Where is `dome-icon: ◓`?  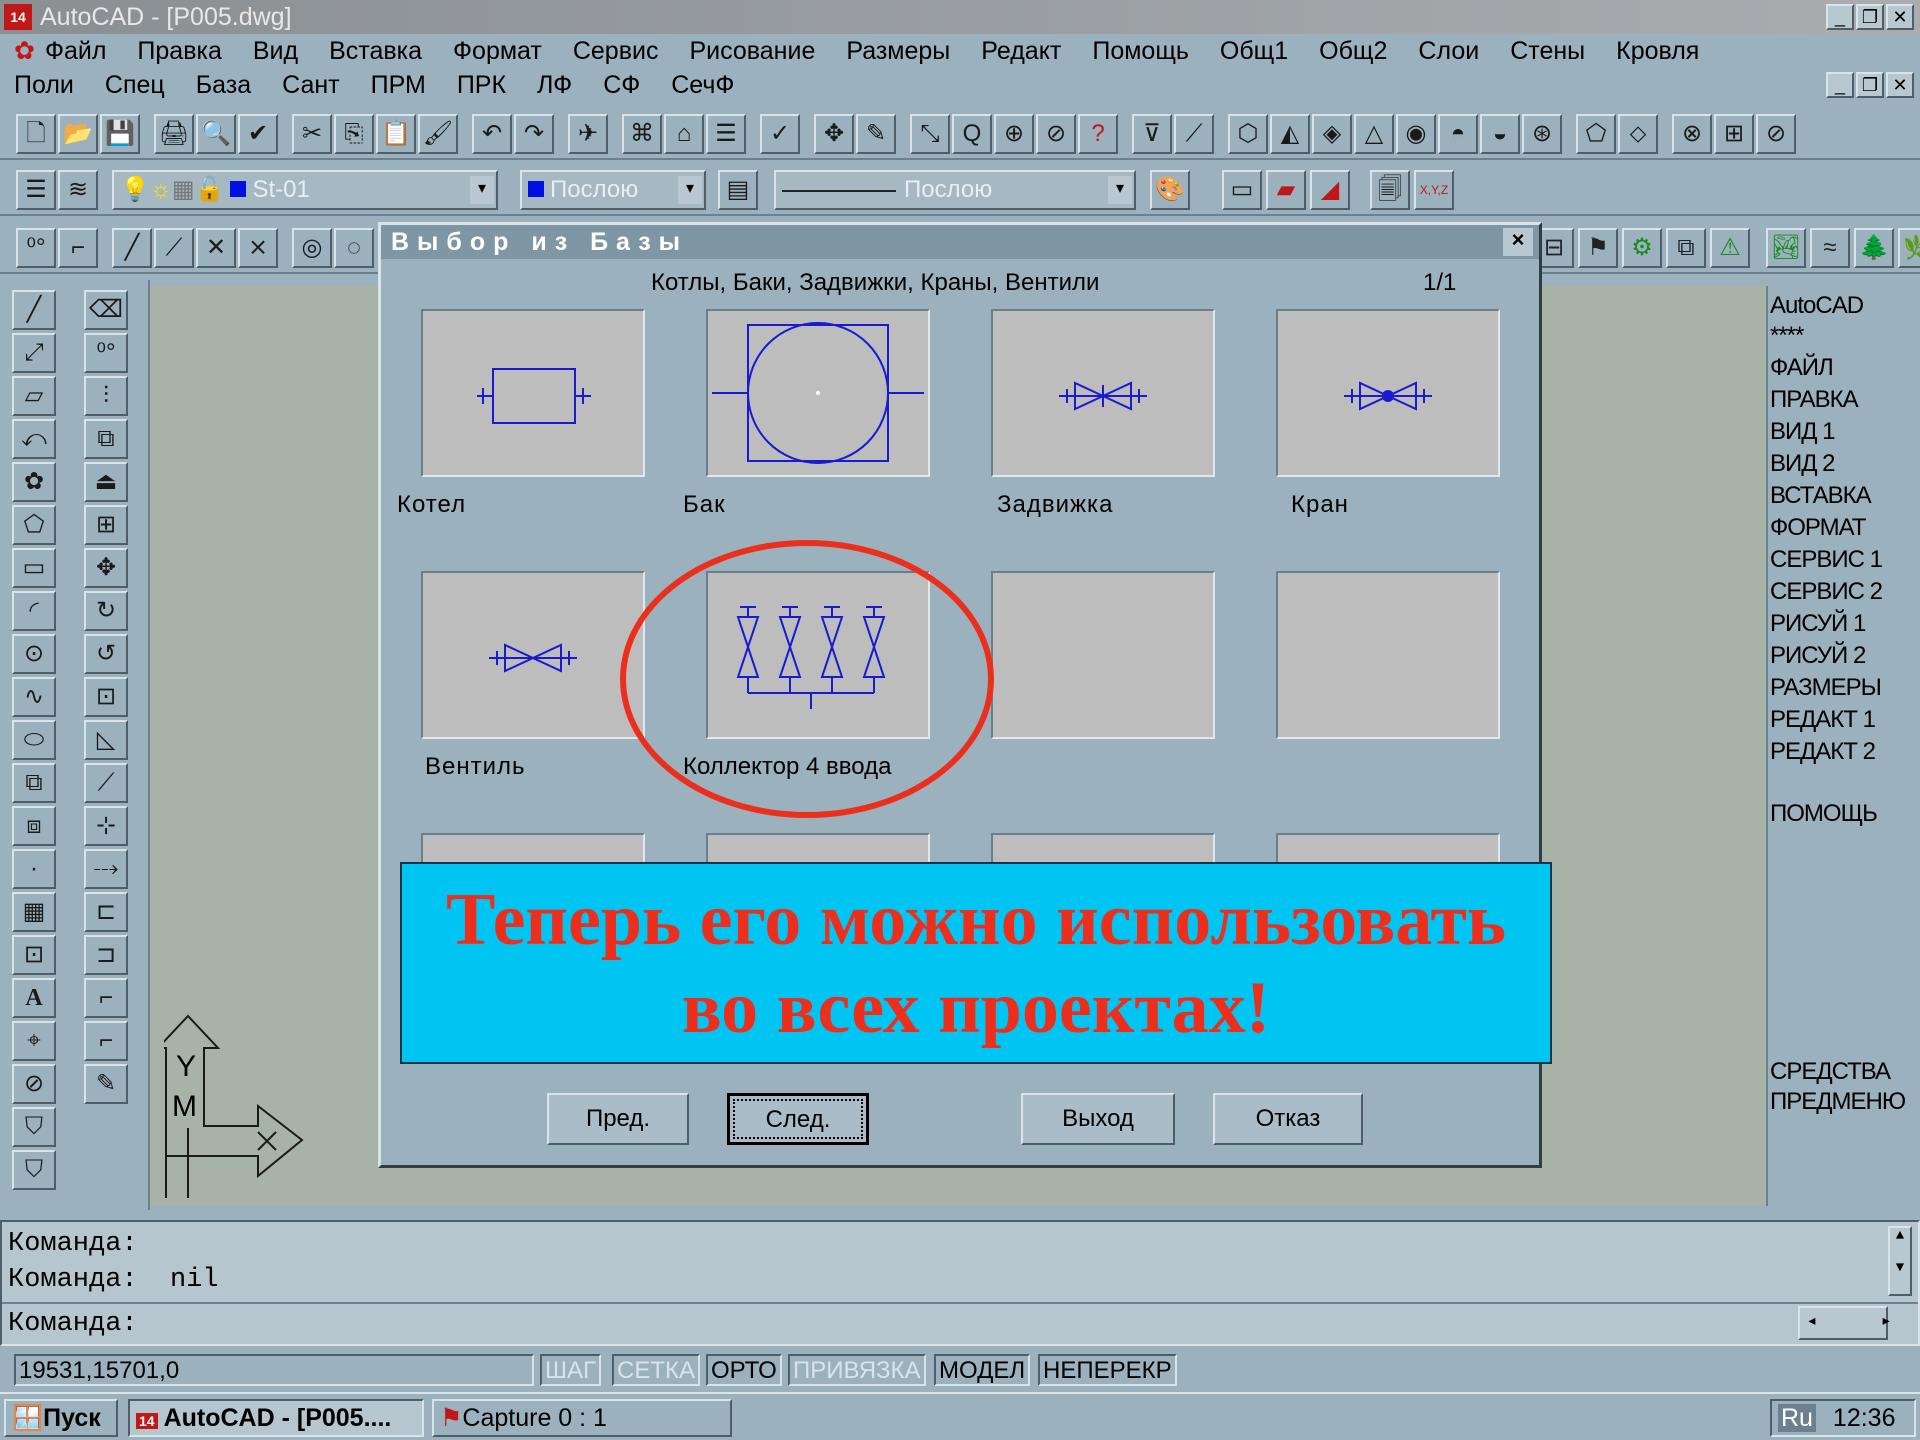
dome-icon: ◓ is located at coordinates (1458, 134).